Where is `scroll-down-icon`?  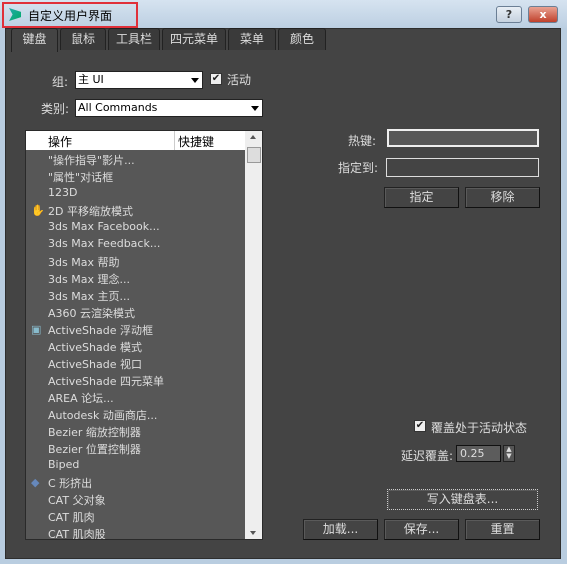
scroll-down-icon is located at coordinates (253, 533).